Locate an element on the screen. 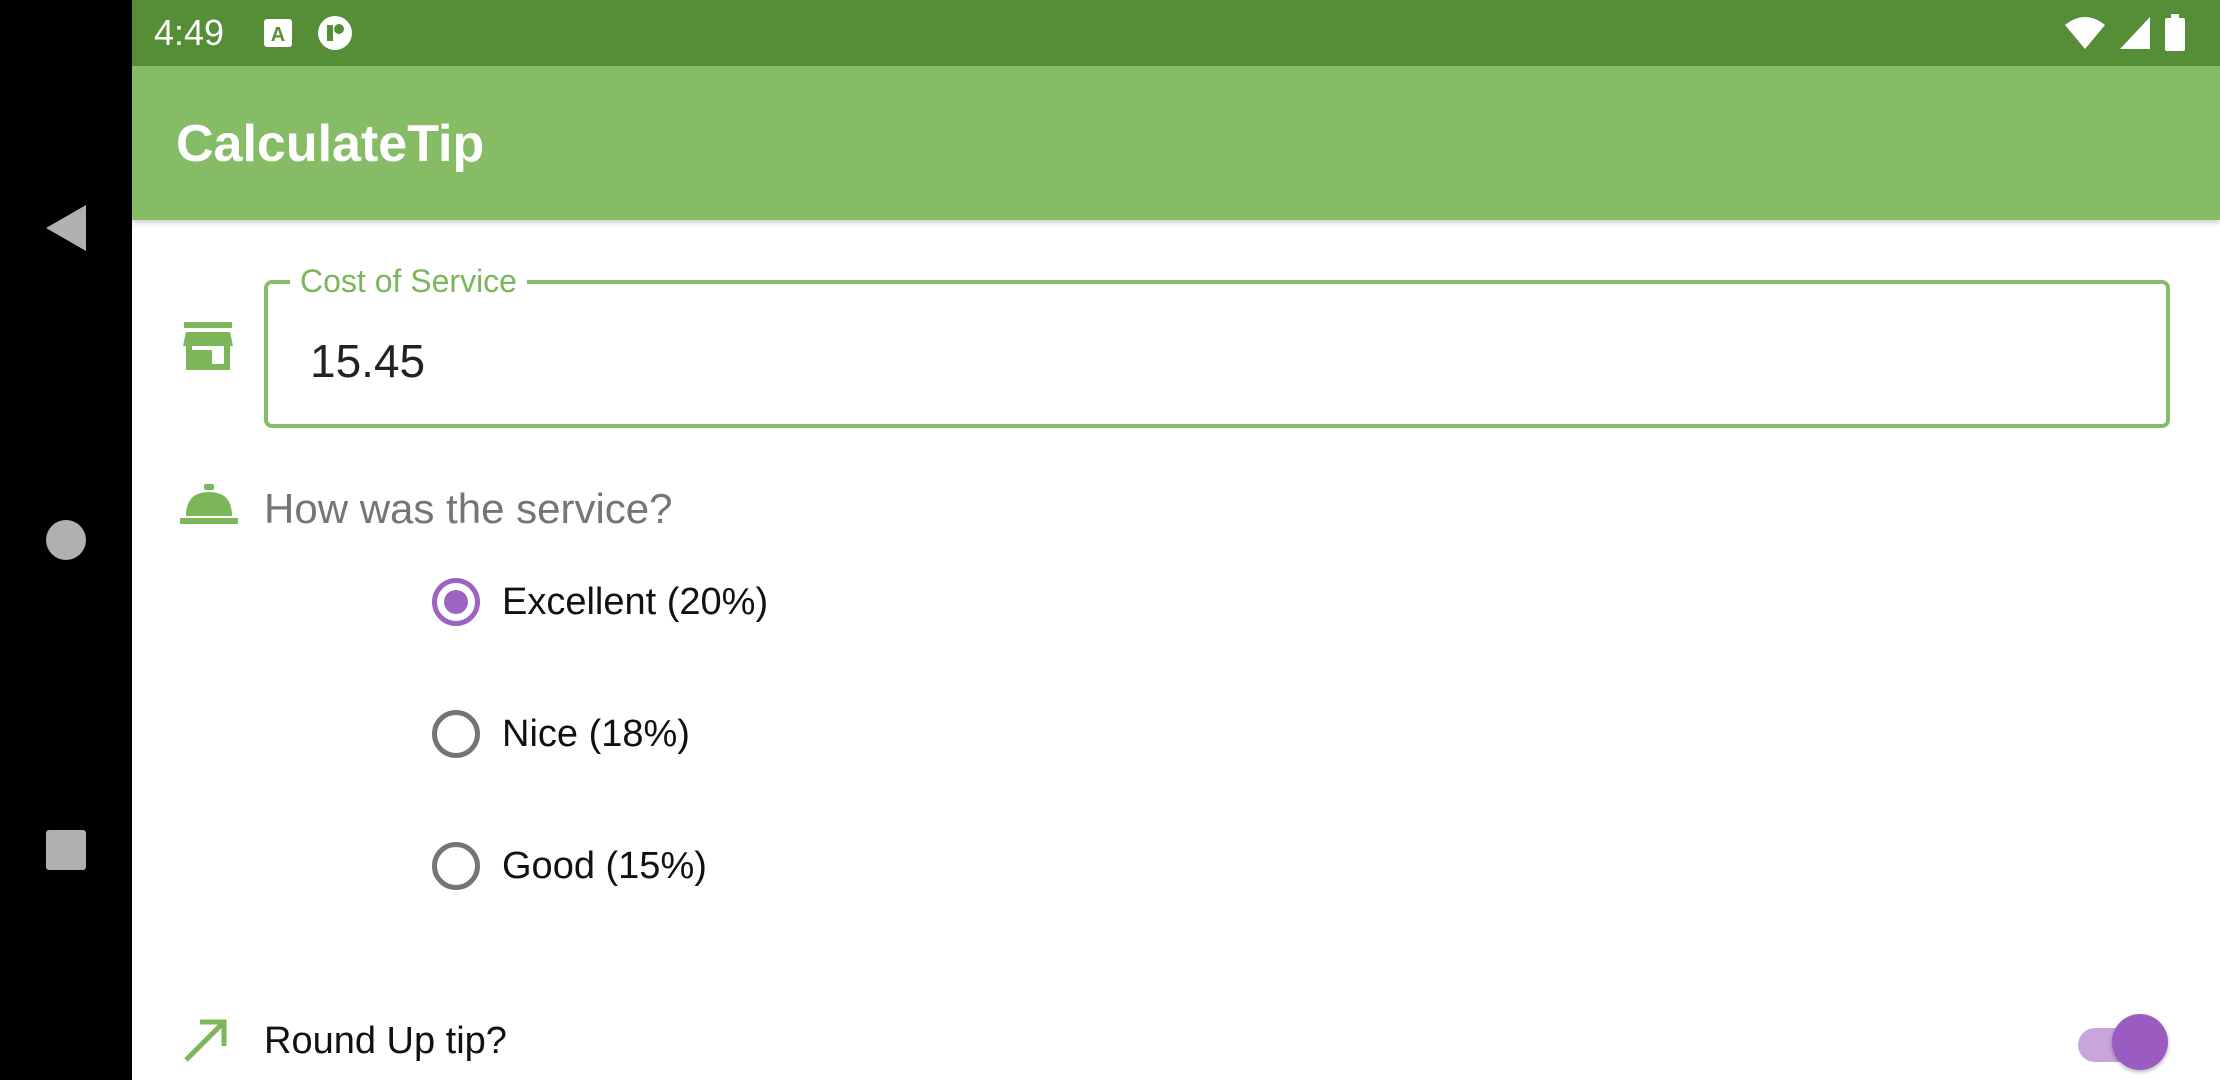  back-button is located at coordinates (66, 228).